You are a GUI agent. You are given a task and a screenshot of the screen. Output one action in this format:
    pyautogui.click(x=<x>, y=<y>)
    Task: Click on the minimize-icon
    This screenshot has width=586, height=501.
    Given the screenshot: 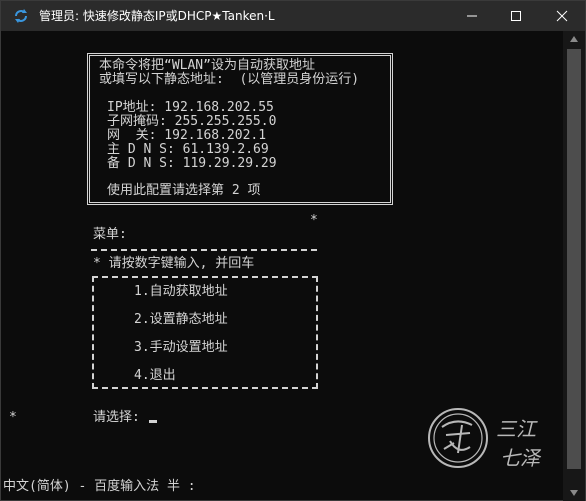 What is the action you would take?
    pyautogui.click(x=472, y=16)
    